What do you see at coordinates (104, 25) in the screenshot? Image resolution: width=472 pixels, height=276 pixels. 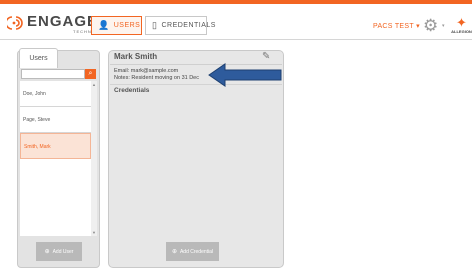 I see `user-icon: 👤` at bounding box center [104, 25].